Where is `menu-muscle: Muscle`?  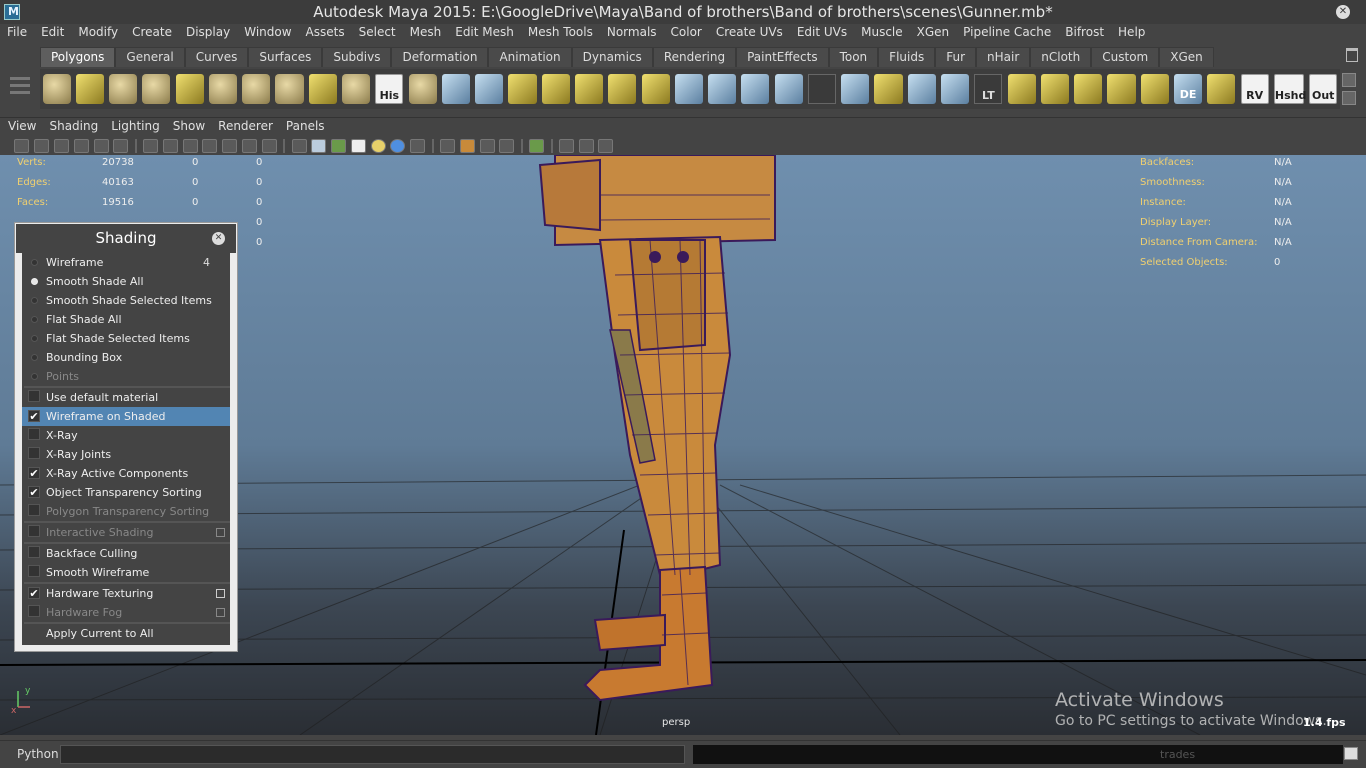 menu-muscle: Muscle is located at coordinates (882, 33).